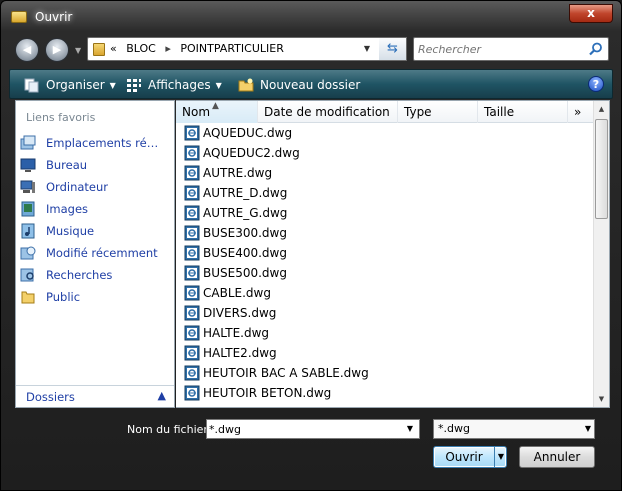  I want to click on forward-button: ▶, so click(57, 50).